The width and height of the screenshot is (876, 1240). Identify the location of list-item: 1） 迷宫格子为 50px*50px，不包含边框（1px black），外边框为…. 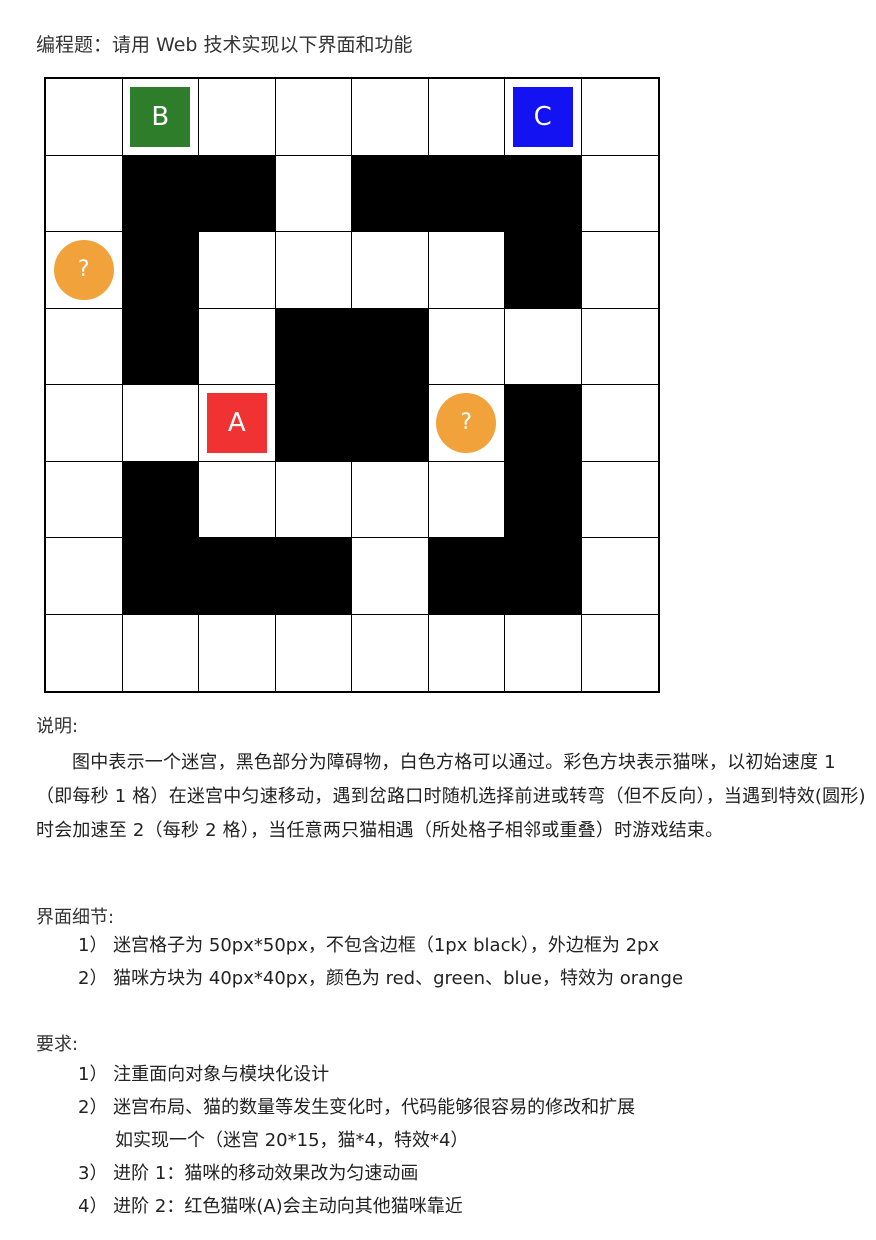
(369, 945).